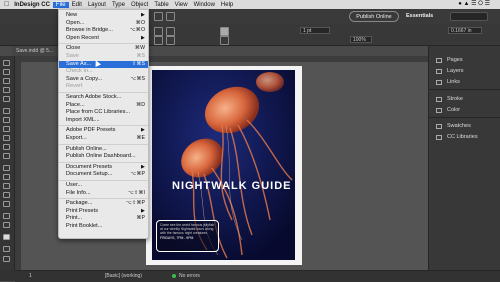  I want to click on pencil-tool-icon, so click(6, 138).